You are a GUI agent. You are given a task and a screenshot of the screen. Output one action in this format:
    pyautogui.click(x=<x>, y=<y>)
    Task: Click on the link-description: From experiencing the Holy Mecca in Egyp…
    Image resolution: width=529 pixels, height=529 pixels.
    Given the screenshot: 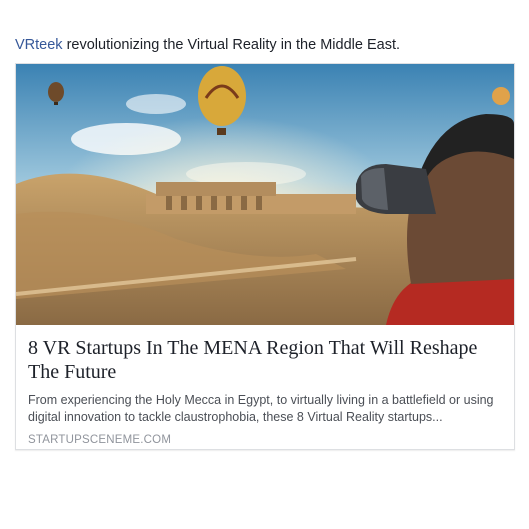 What is the action you would take?
    pyautogui.click(x=261, y=408)
    